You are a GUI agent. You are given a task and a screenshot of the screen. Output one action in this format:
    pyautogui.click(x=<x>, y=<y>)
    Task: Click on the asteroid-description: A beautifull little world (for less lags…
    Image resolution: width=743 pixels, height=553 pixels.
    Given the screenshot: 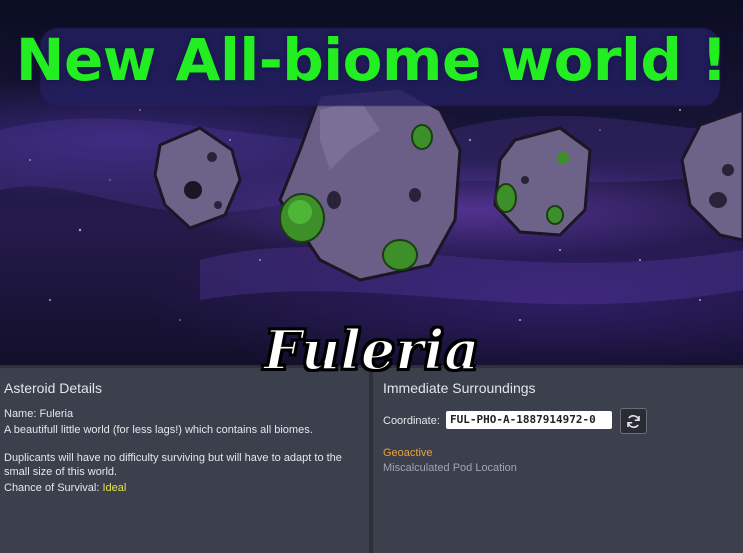 What is the action you would take?
    pyautogui.click(x=158, y=430)
    